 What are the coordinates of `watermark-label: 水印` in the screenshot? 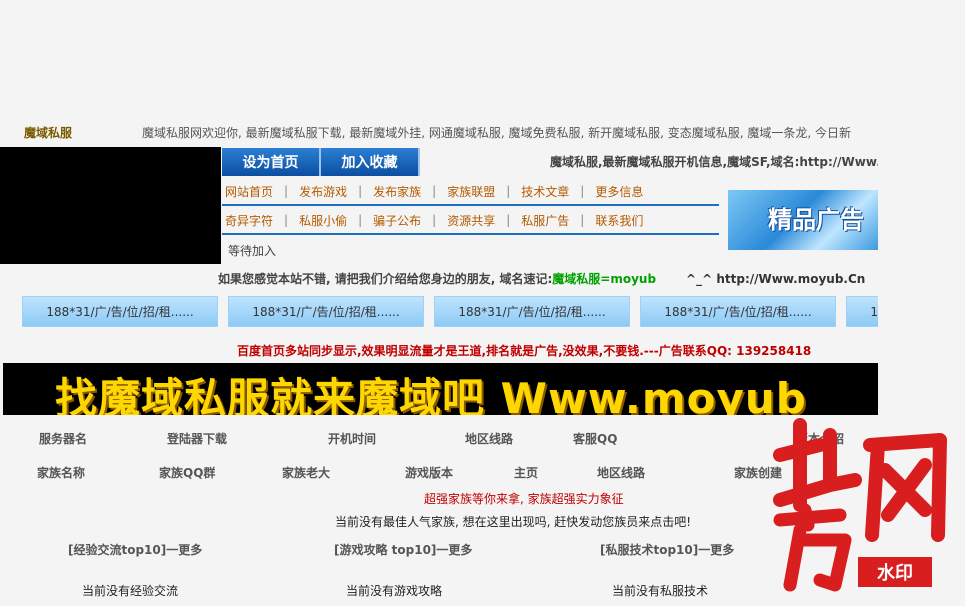 It's located at (895, 573).